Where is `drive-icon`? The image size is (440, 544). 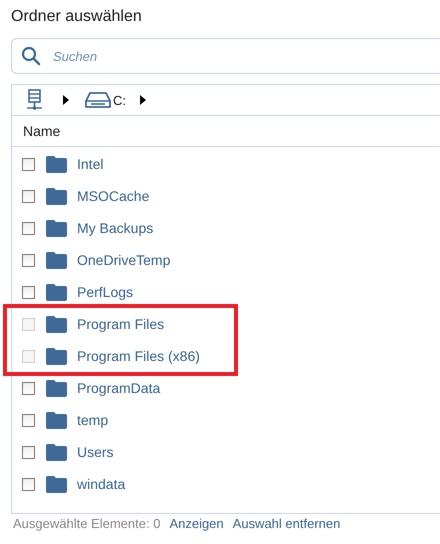 drive-icon is located at coordinates (98, 100).